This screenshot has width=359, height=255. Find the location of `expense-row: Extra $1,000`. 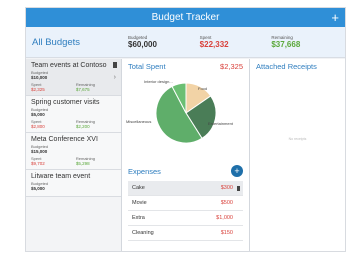

expense-row: Extra $1,000 is located at coordinates (185, 218).